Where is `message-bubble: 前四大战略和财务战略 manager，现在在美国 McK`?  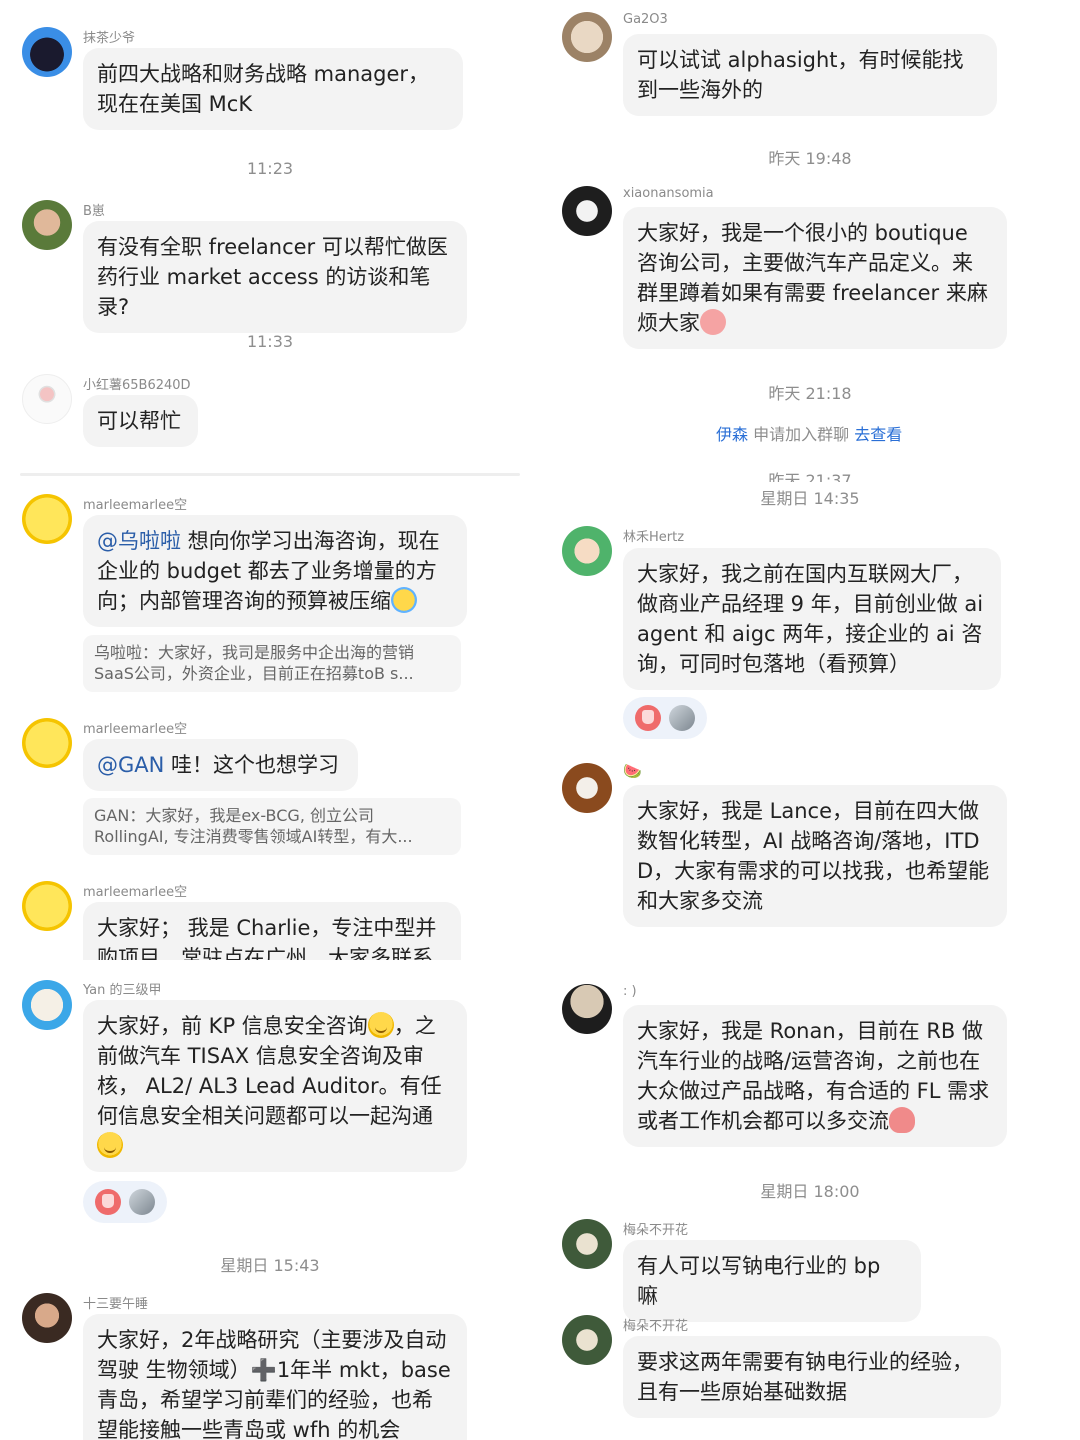 message-bubble: 前四大战略和财务战略 manager，现在在美国 McK is located at coordinates (273, 89).